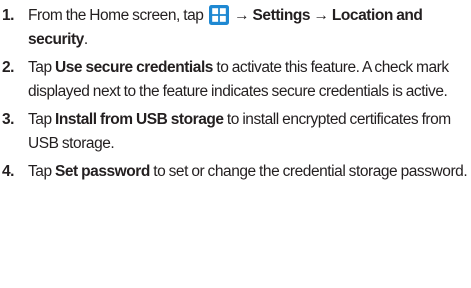 The width and height of the screenshot is (471, 288). What do you see at coordinates (8, 67) in the screenshot?
I see `step-number: 2.` at bounding box center [8, 67].